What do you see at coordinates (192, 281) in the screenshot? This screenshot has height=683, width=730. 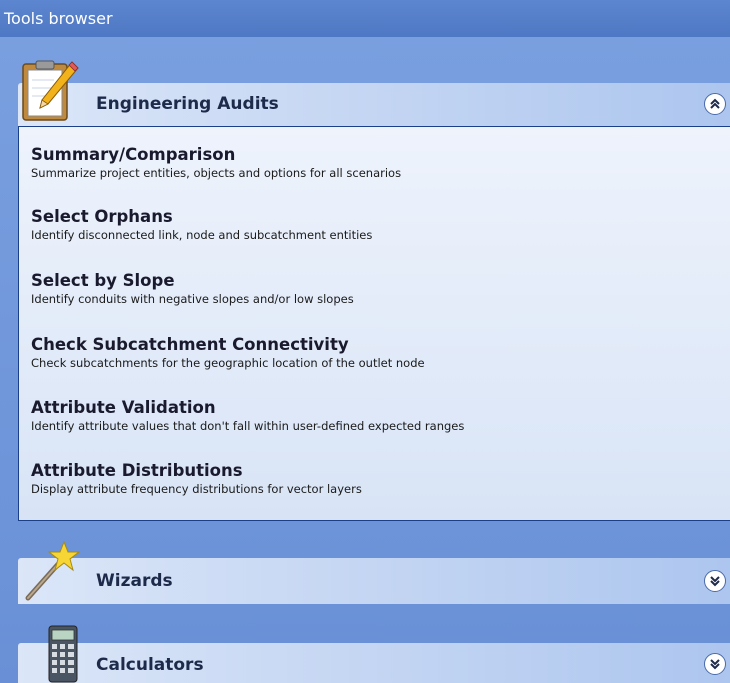 I see `tool-title: Select by Slope` at bounding box center [192, 281].